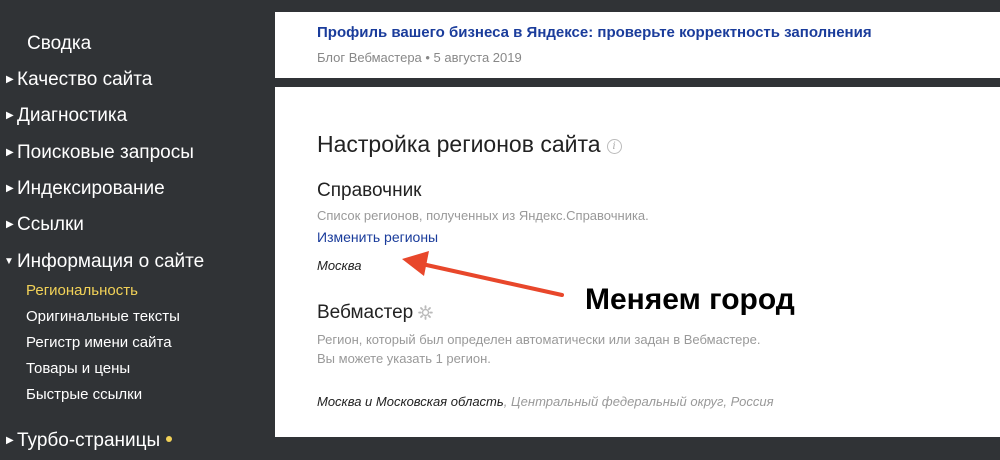 The image size is (1000, 460). What do you see at coordinates (690, 299) in the screenshot?
I see `annotation-text: Меняем город` at bounding box center [690, 299].